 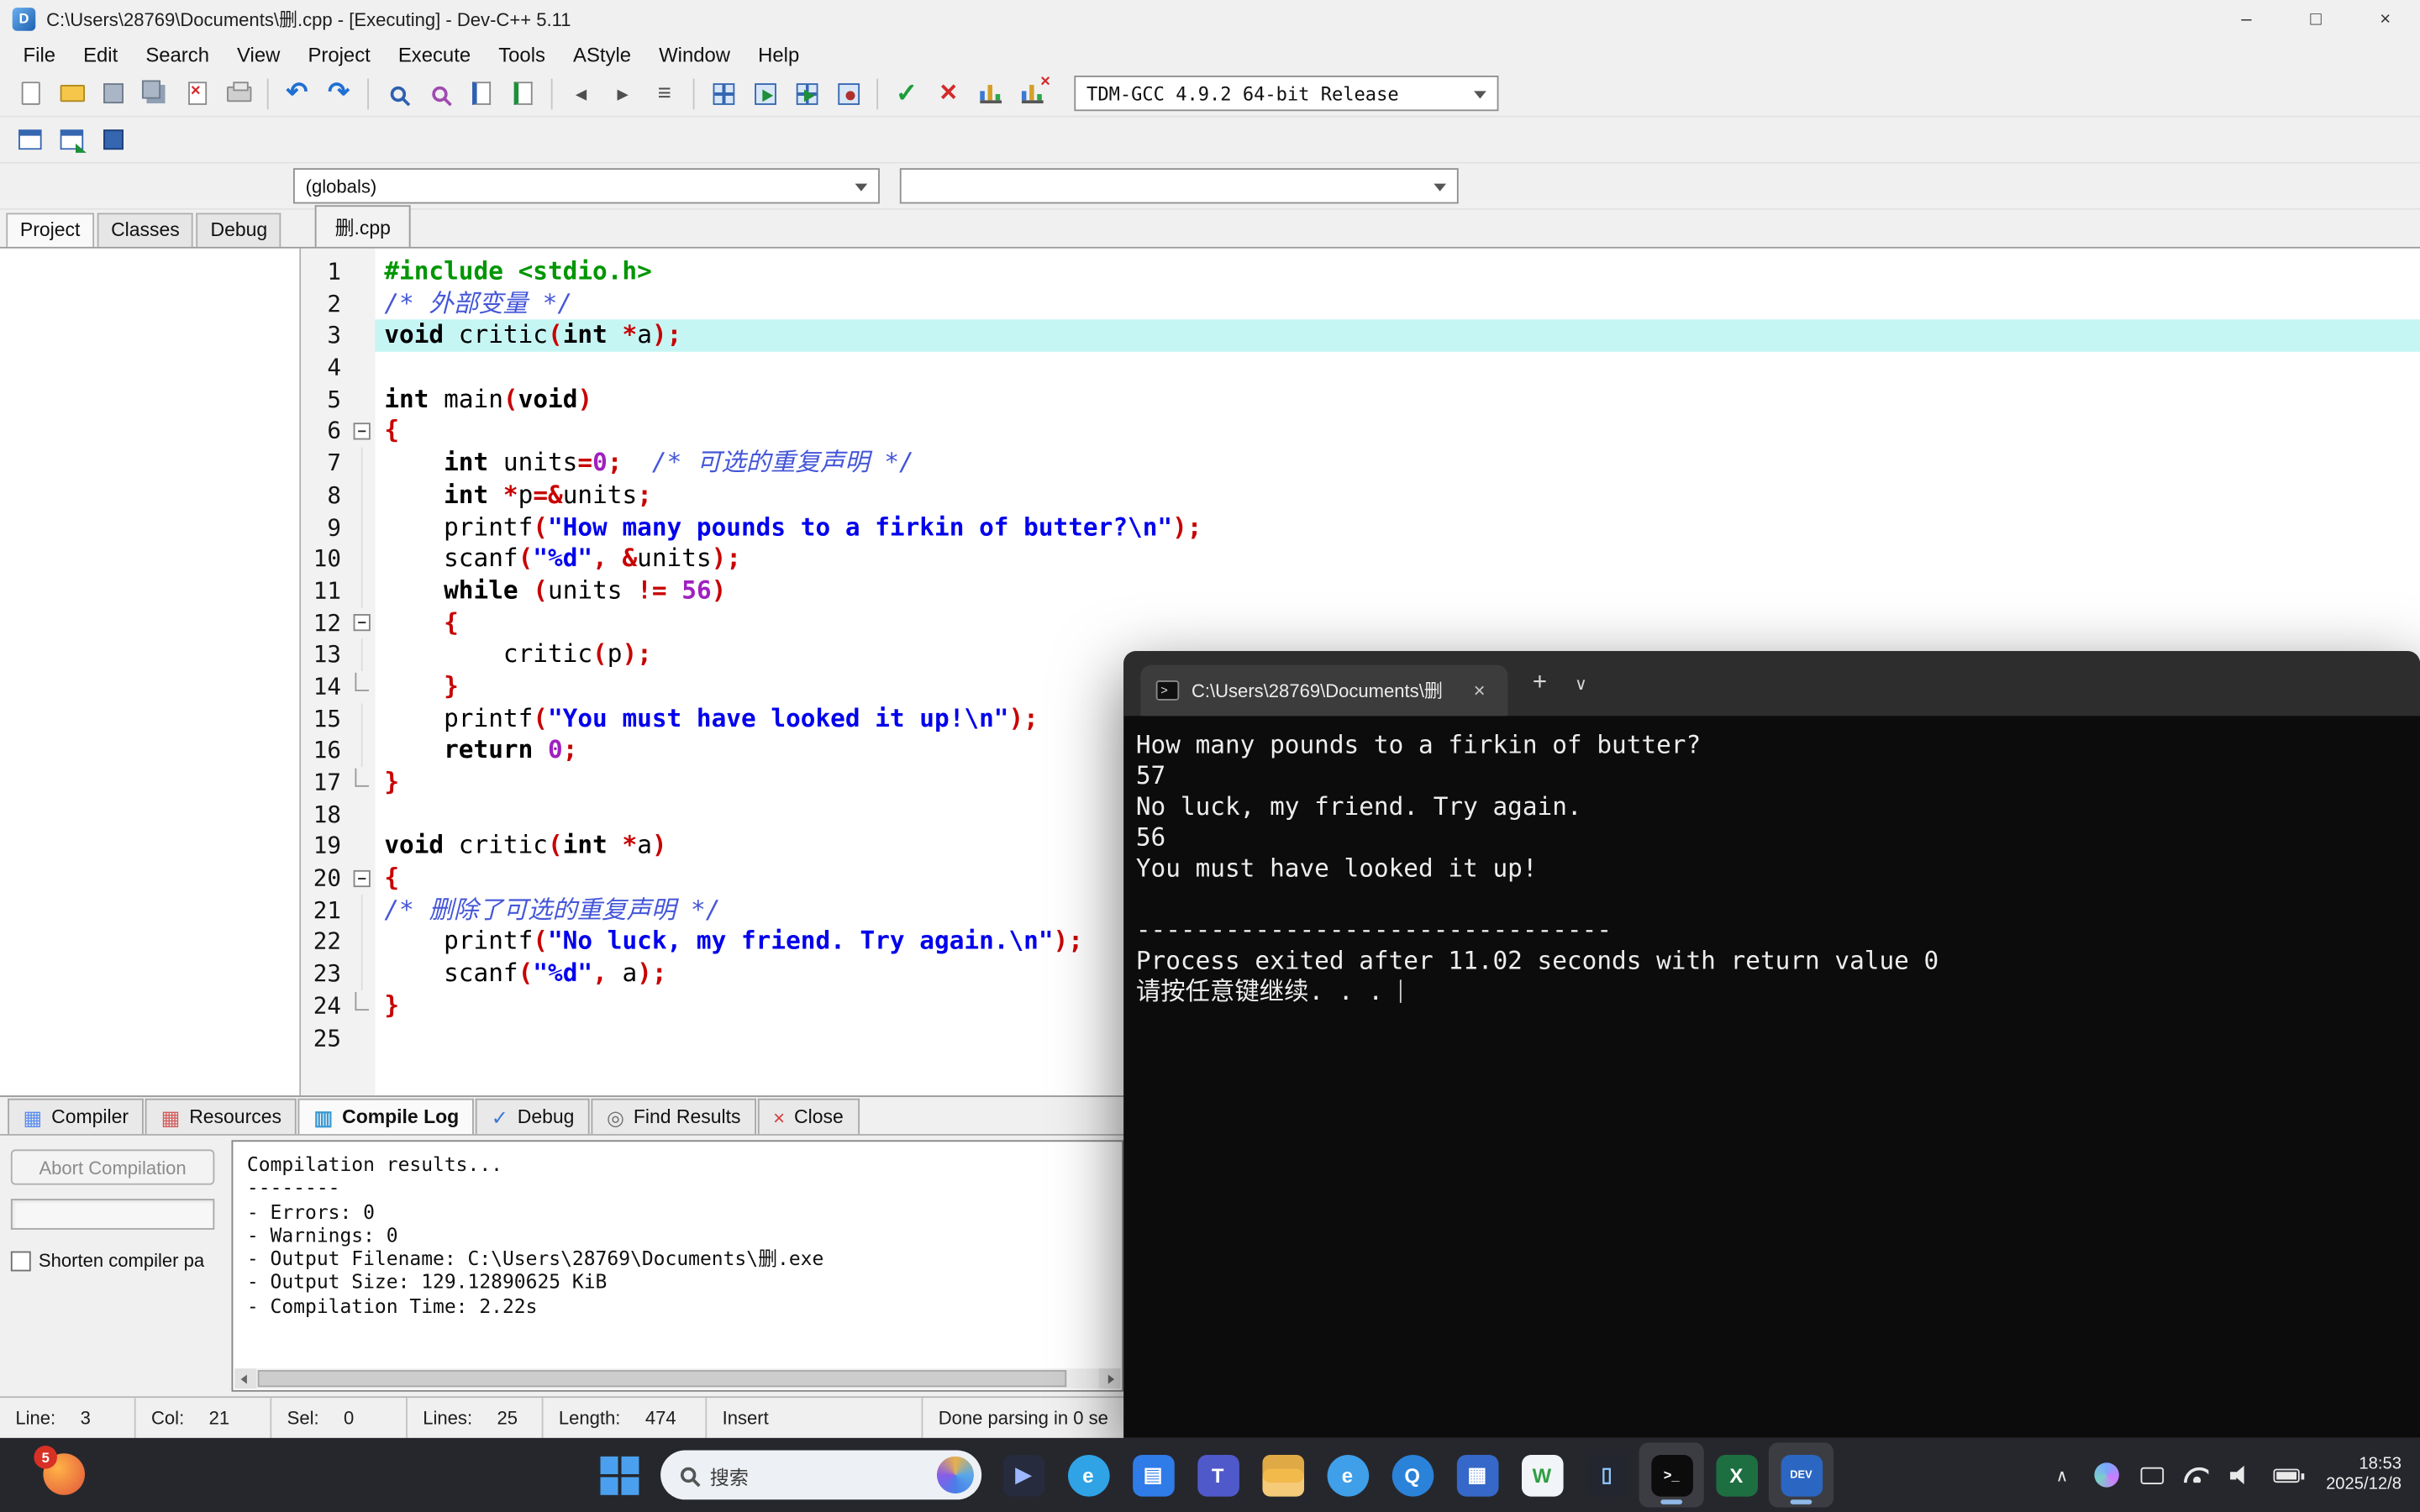 What do you see at coordinates (1397, 272) in the screenshot?
I see `code-text: #include <stdio.h>` at bounding box center [1397, 272].